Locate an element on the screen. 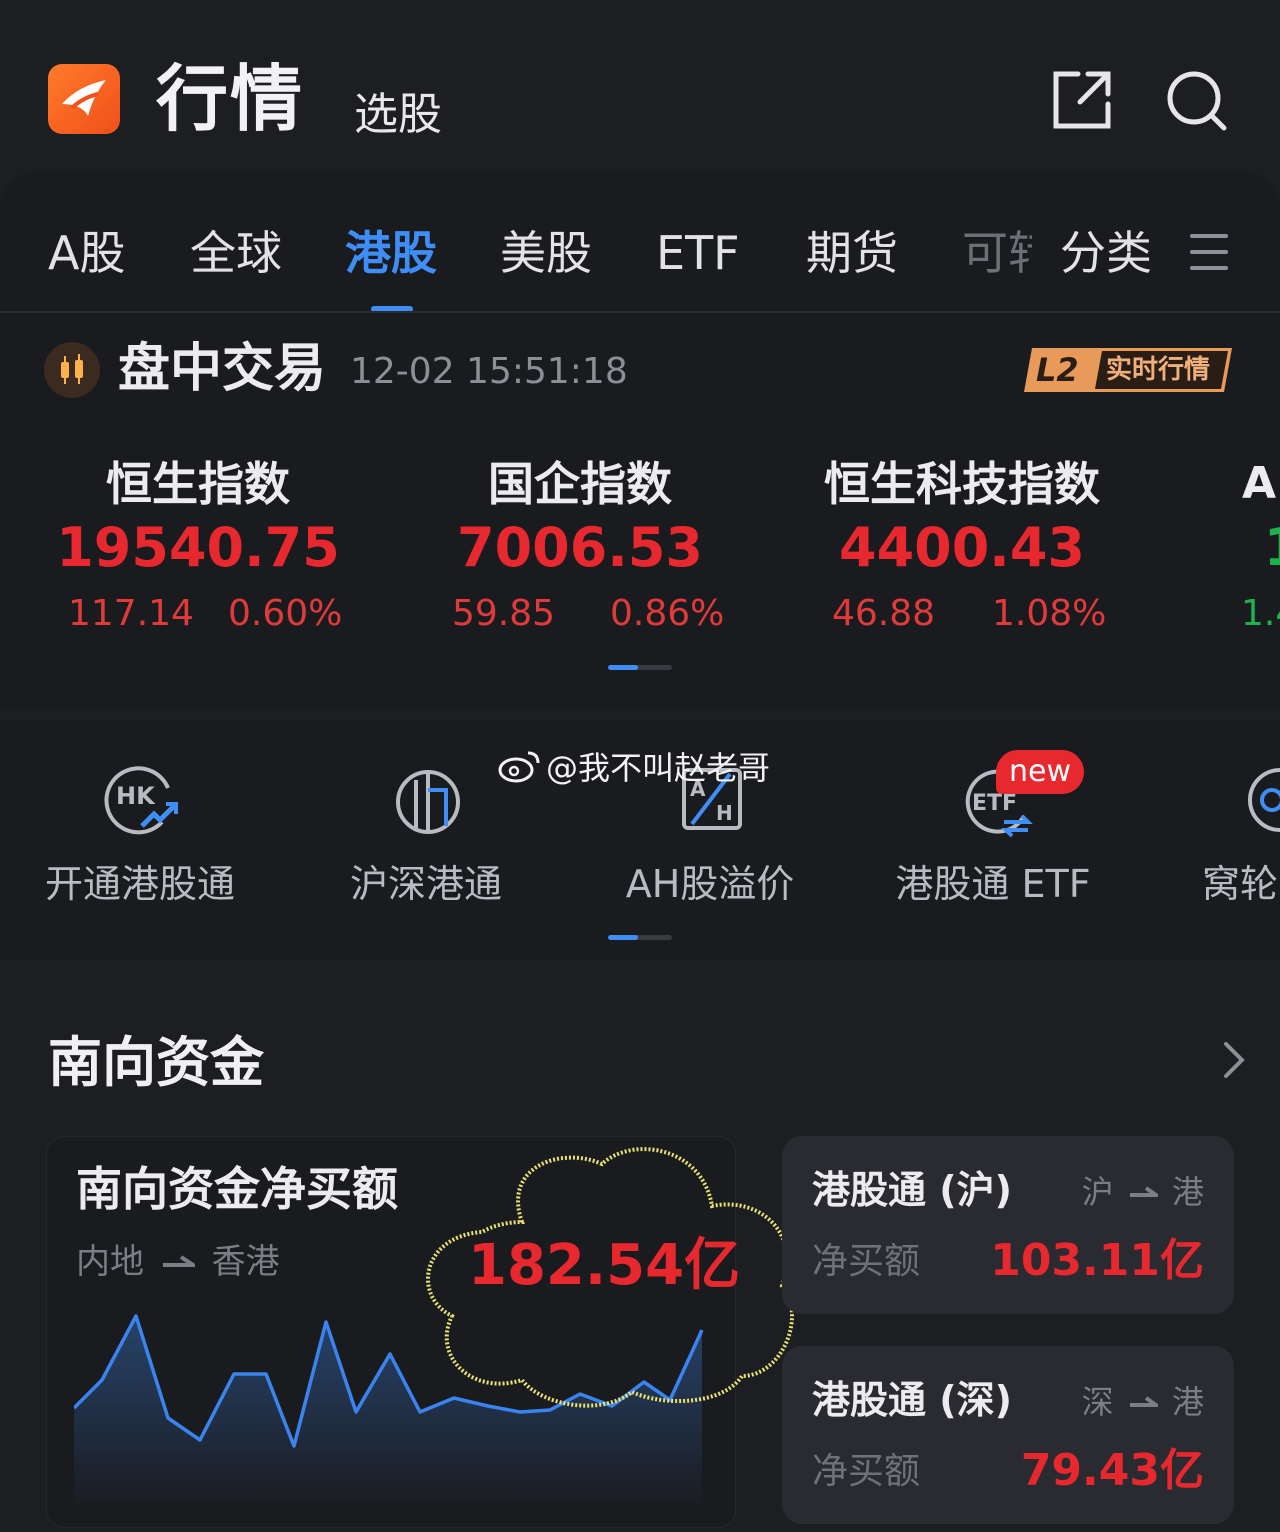 The width and height of the screenshot is (1280, 1532). svg-text: HK is located at coordinates (136, 796).